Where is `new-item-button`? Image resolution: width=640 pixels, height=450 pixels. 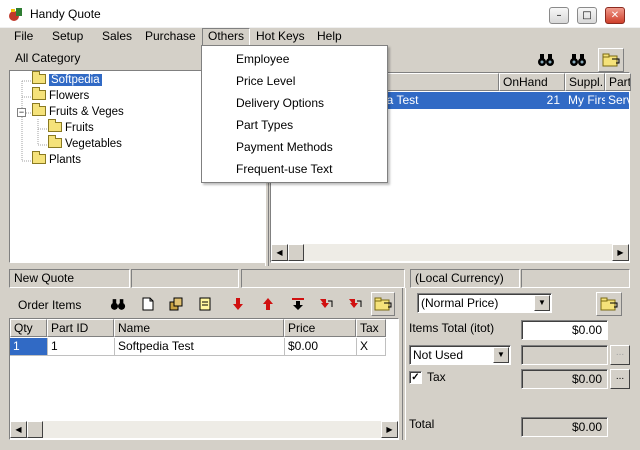
new-item-button is located at coordinates (148, 304).